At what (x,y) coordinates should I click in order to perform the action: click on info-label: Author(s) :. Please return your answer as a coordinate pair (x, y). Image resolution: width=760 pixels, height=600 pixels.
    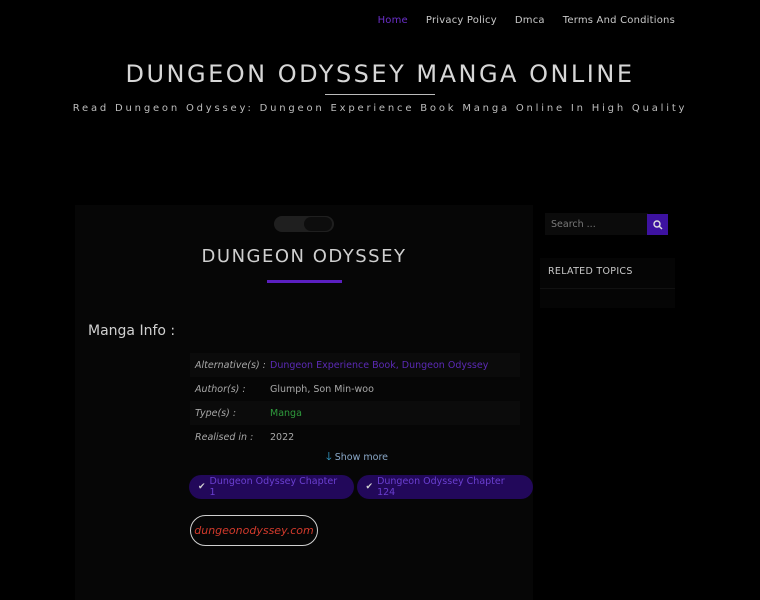
    Looking at the image, I should click on (220, 389).